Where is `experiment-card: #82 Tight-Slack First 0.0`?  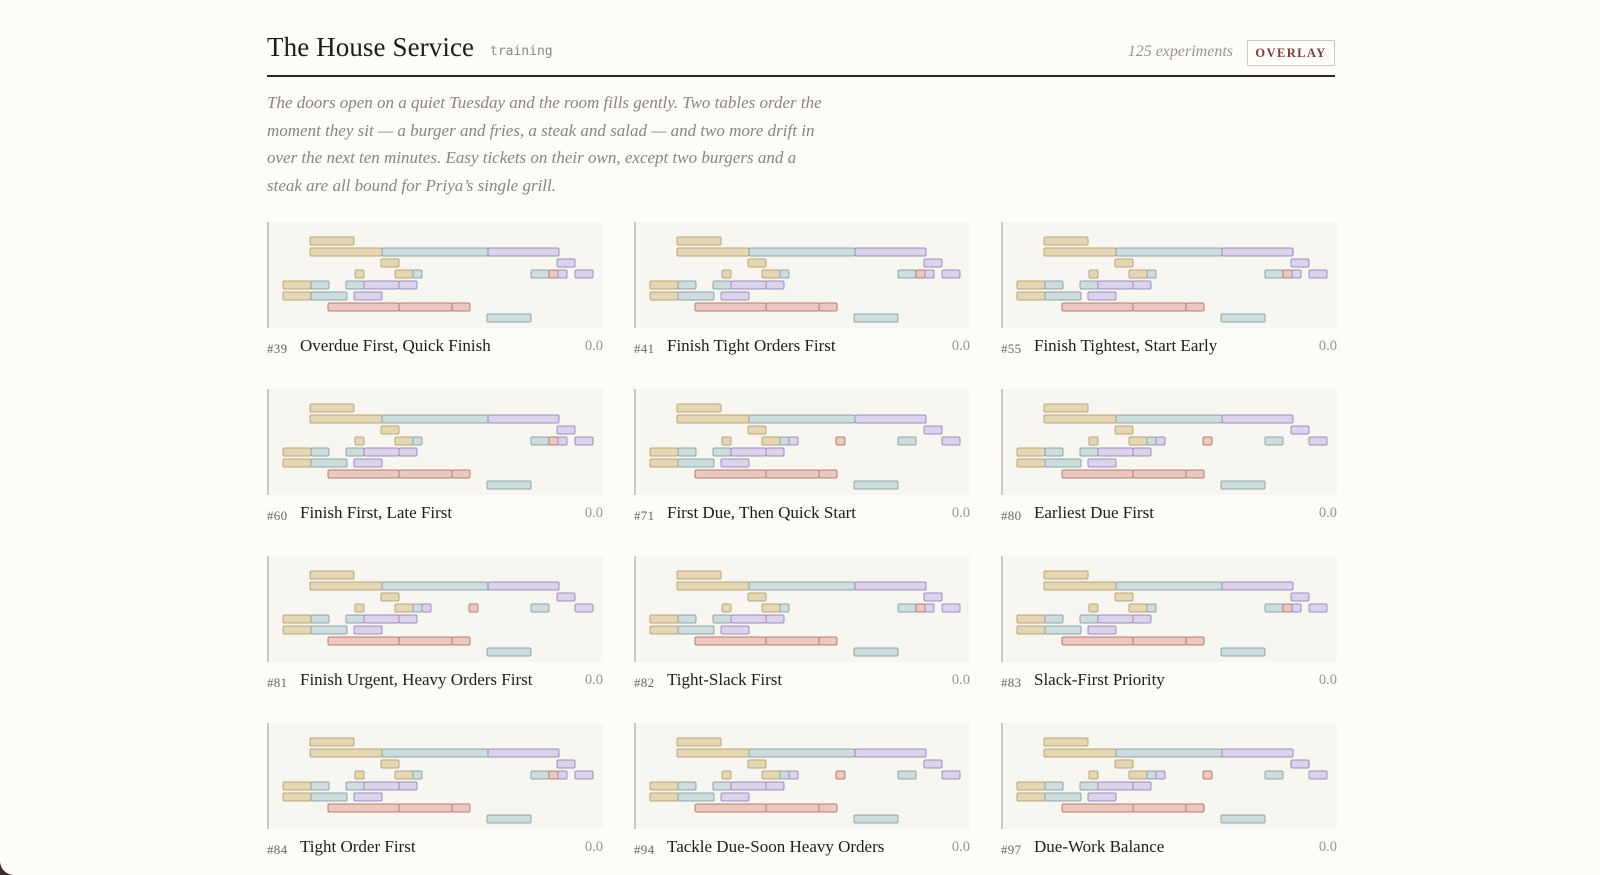
experiment-card: #82 Tight-Slack First 0.0 is located at coordinates (802, 631).